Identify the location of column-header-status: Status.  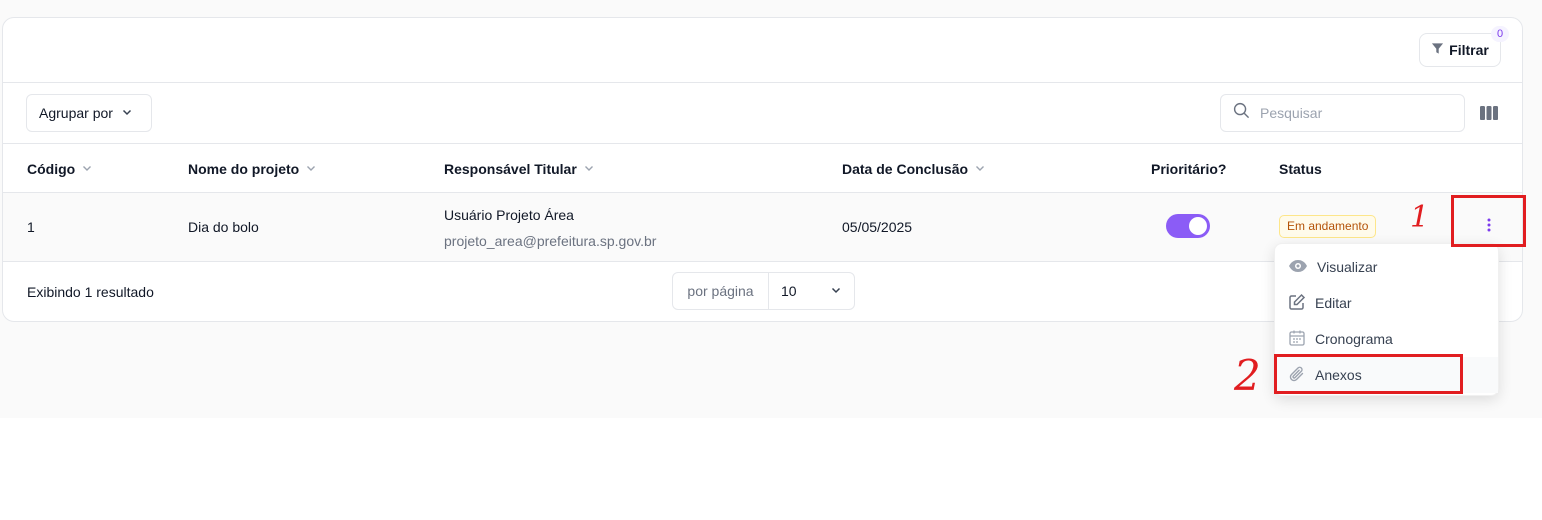
(1300, 168).